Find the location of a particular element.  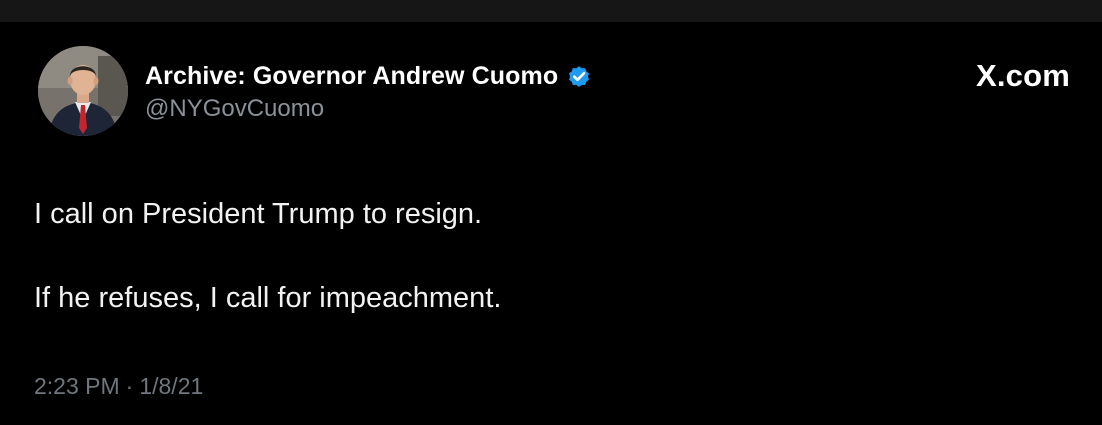

name-row: Archive: Governor Andrew Cuomo is located at coordinates (368, 76).